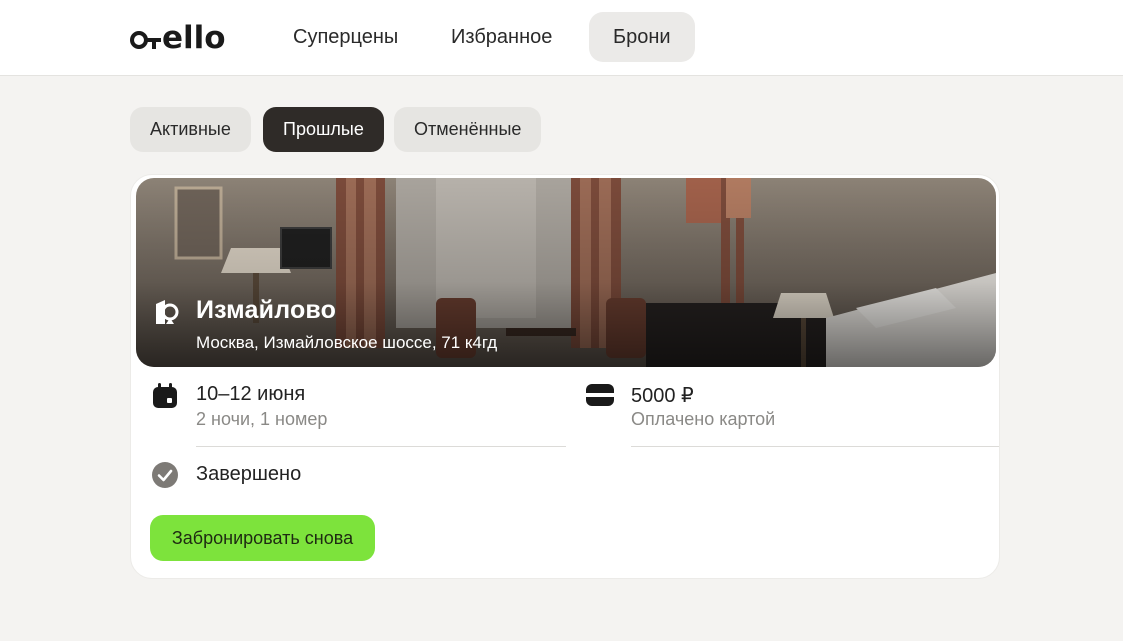 This screenshot has height=641, width=1123. Describe the element at coordinates (266, 310) in the screenshot. I see `hotel-name: Измайлово` at that location.